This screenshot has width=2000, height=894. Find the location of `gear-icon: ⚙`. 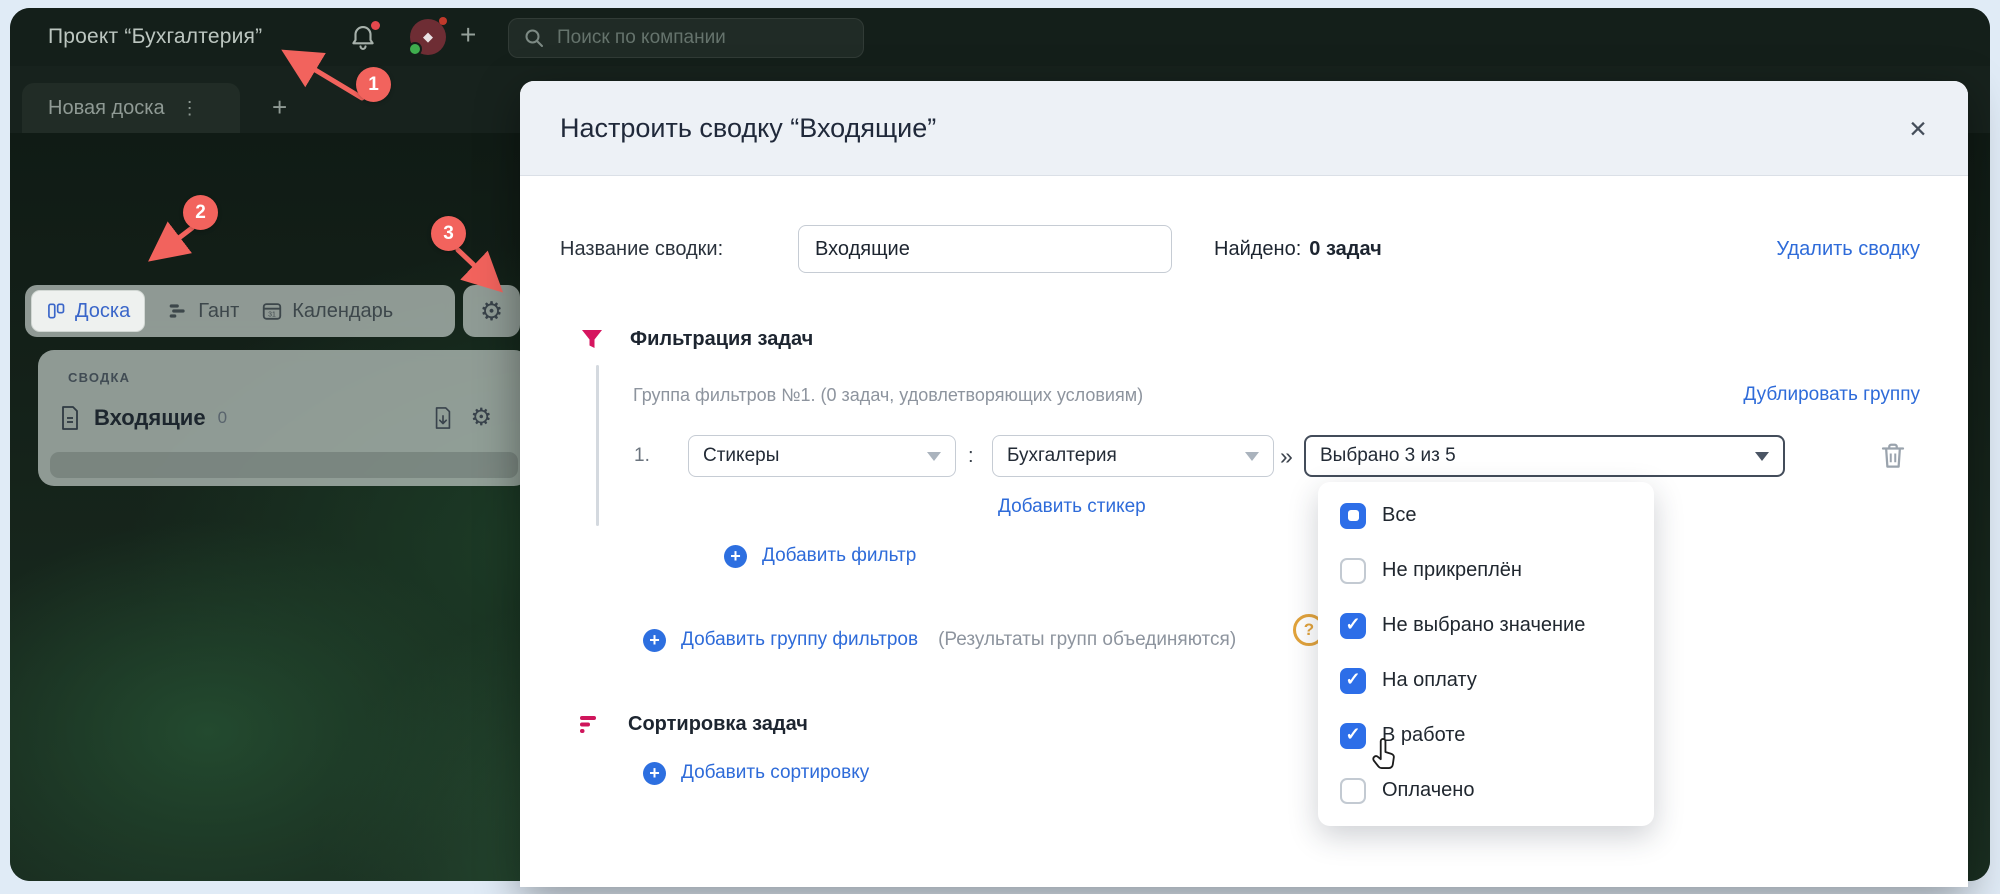

gear-icon: ⚙ is located at coordinates (491, 311).